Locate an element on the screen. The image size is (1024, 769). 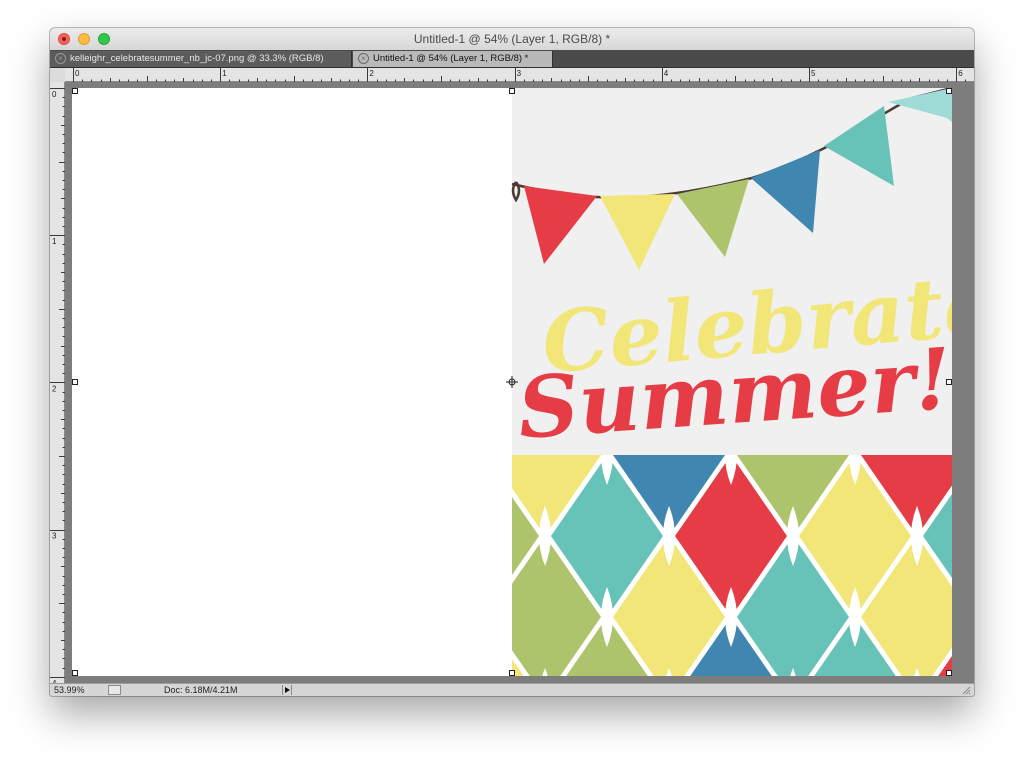
window-title: Untitled-1 @ 54% (Layer 1, RGB/8) * is located at coordinates (512, 39).